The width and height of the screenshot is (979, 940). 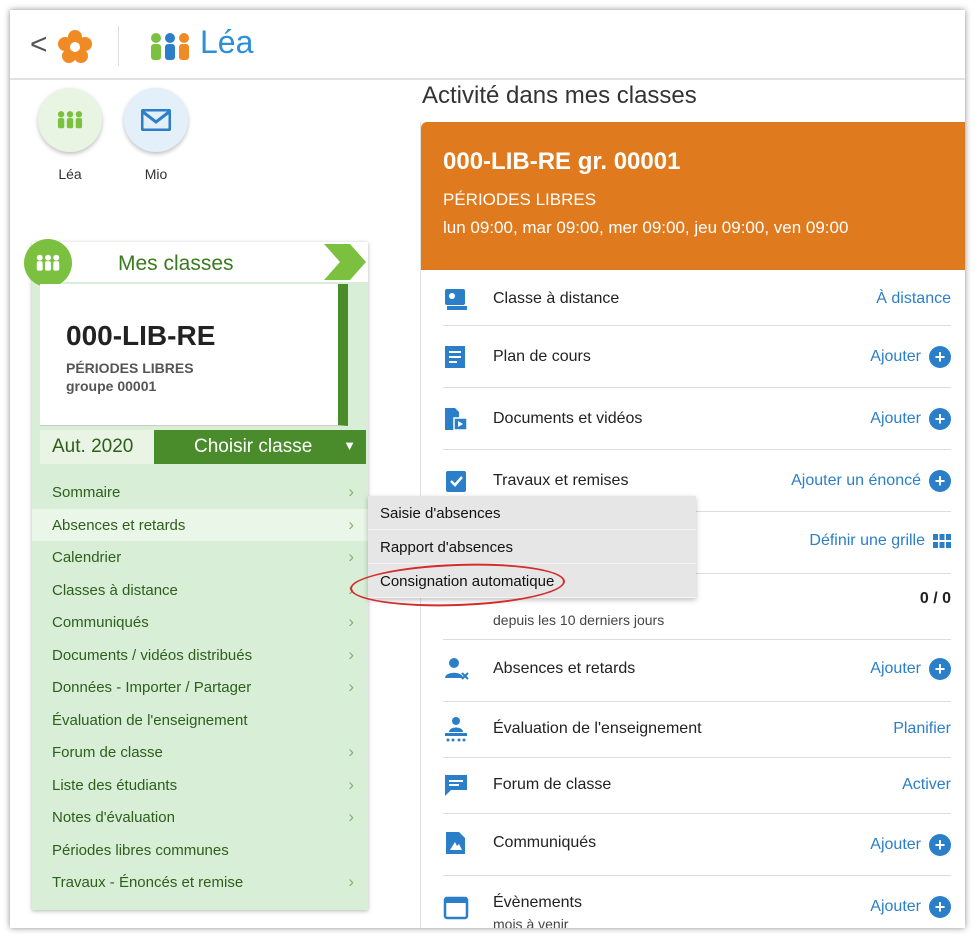 I want to click on menu-item-calendrier: Calendrier ›, so click(x=200, y=557).